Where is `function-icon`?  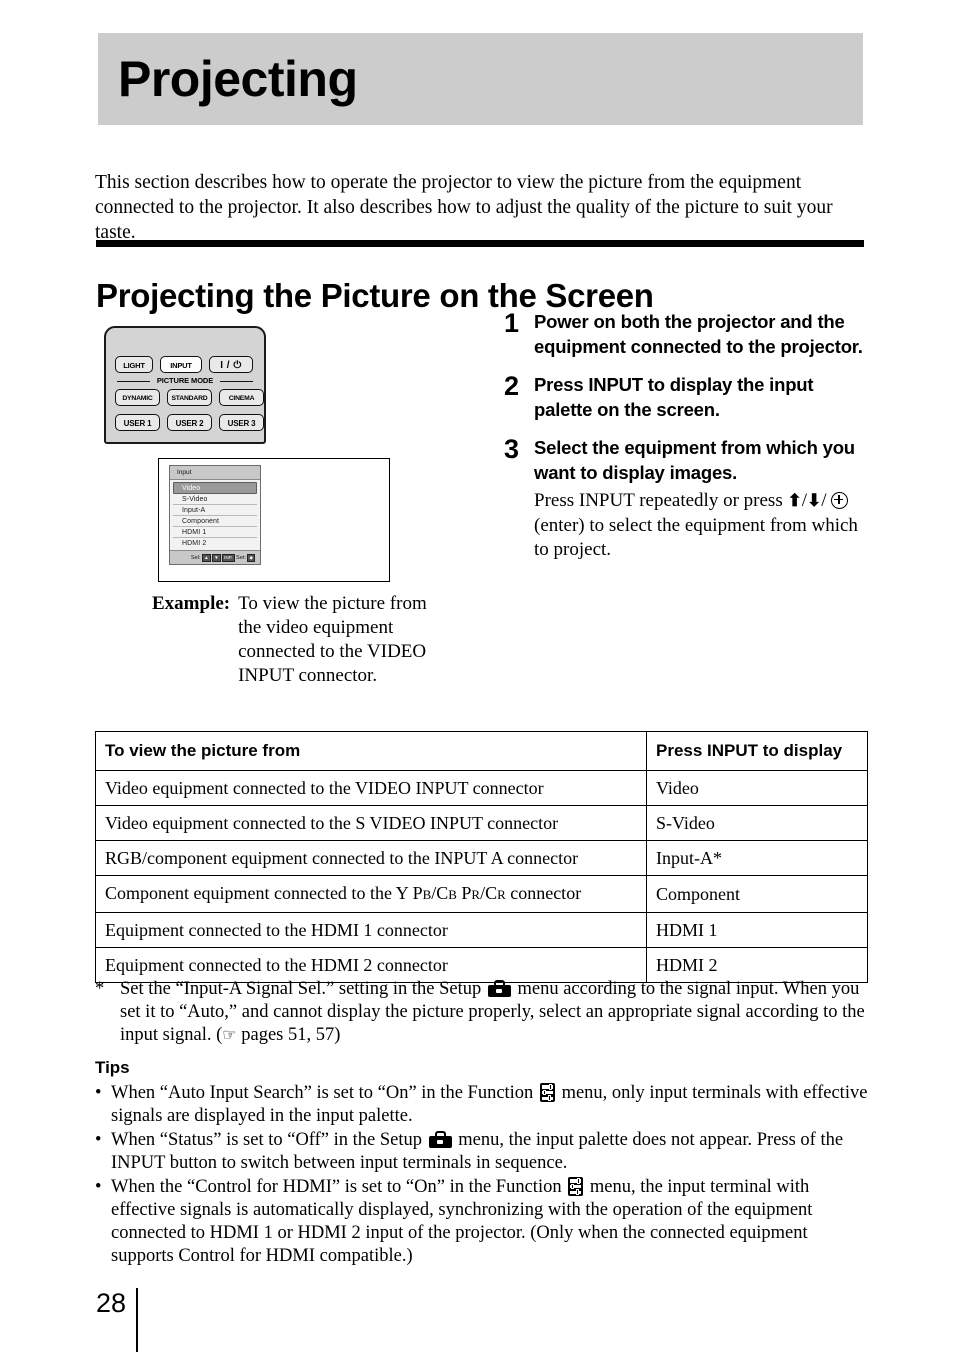
function-icon is located at coordinates (576, 1186).